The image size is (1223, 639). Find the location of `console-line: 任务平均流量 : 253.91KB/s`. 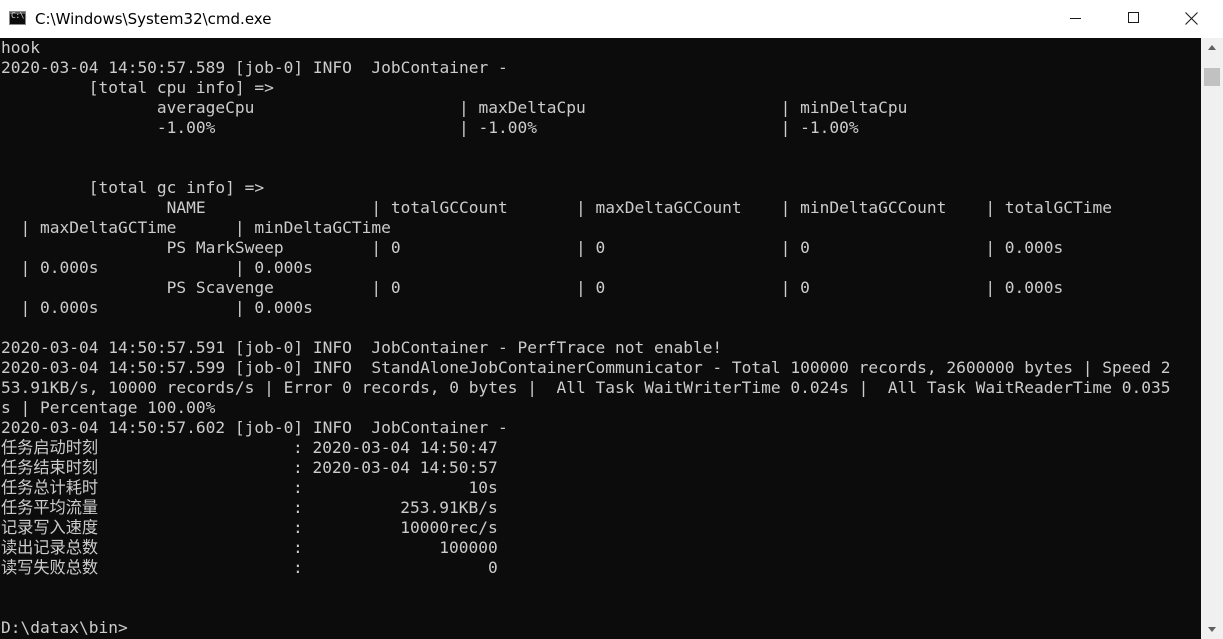

console-line: 任务平均流量 : 253.91KB/s is located at coordinates (249, 507).